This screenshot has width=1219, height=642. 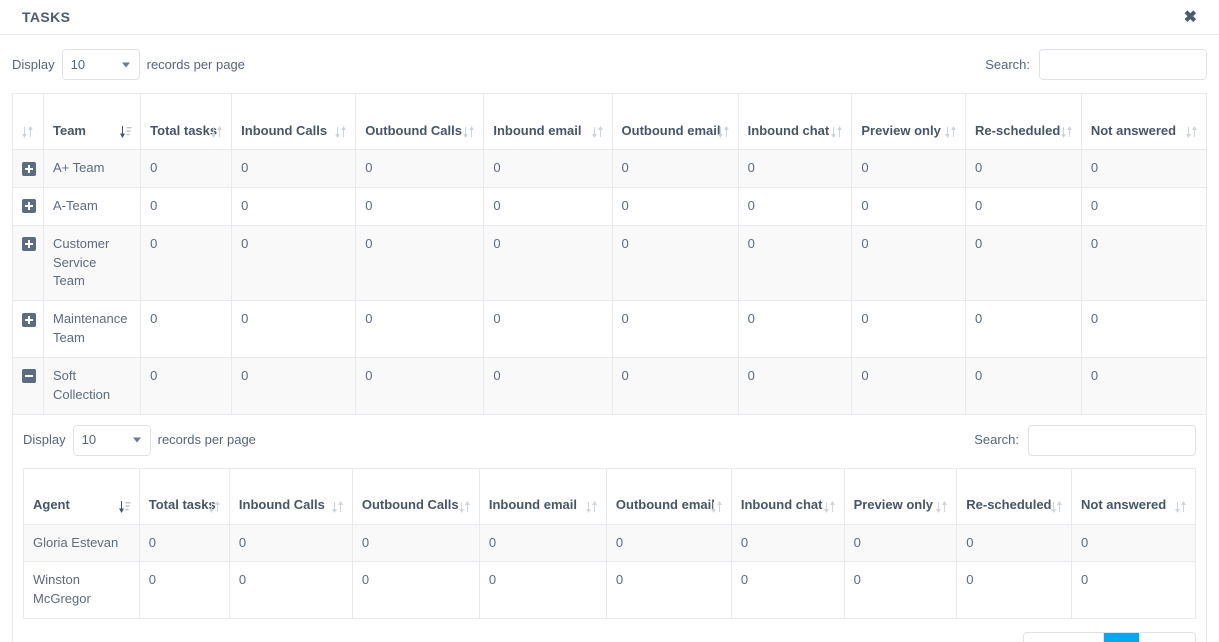 What do you see at coordinates (28, 121) in the screenshot?
I see `column-header-expand` at bounding box center [28, 121].